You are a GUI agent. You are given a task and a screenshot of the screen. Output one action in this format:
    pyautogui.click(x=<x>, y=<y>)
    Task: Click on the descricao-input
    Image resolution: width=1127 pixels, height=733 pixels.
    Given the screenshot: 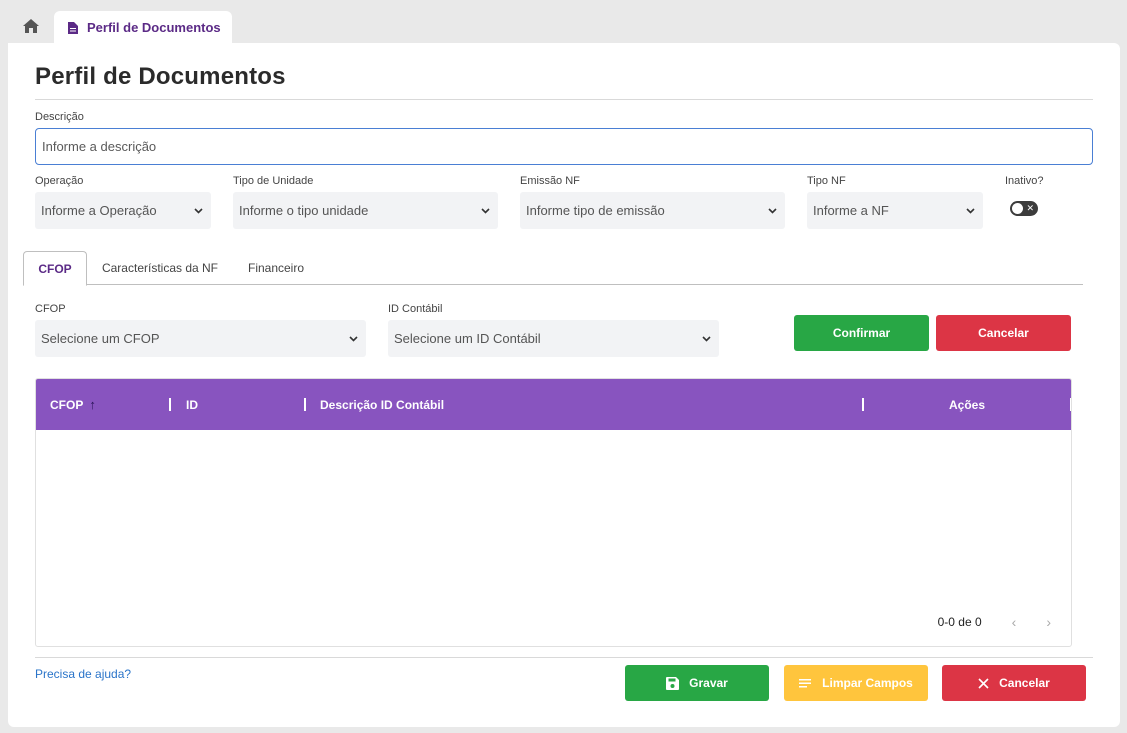 What is the action you would take?
    pyautogui.click(x=564, y=146)
    